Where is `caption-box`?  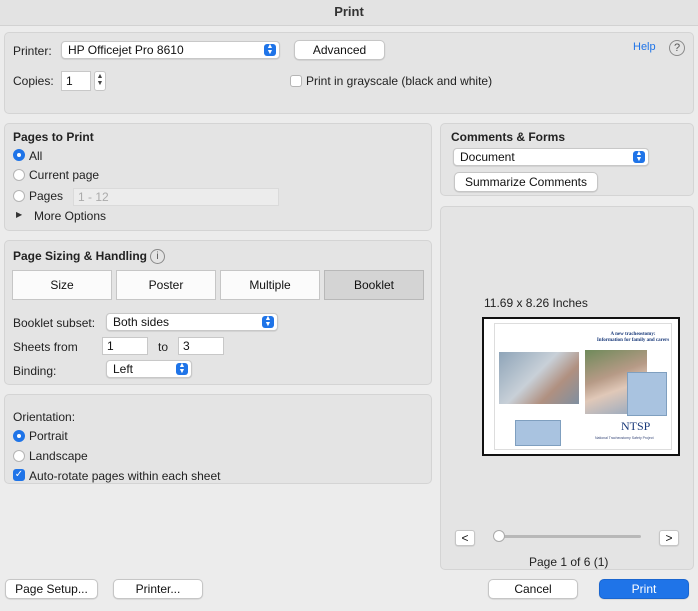
caption-box is located at coordinates (538, 433).